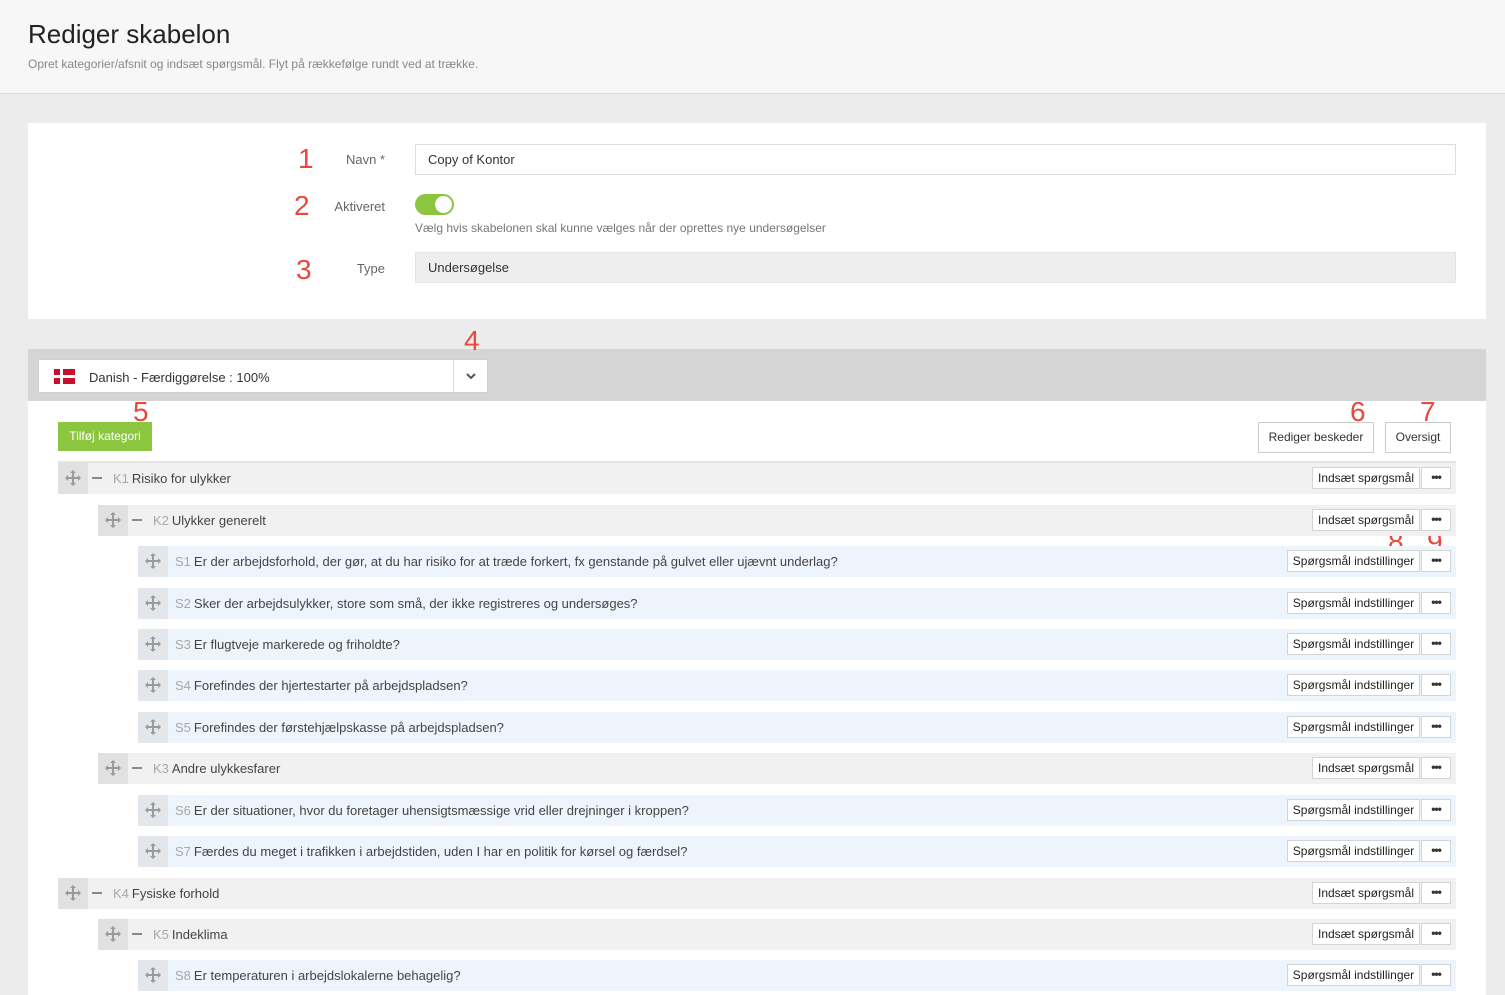 This screenshot has width=1505, height=995. I want to click on name-input, so click(935, 159).